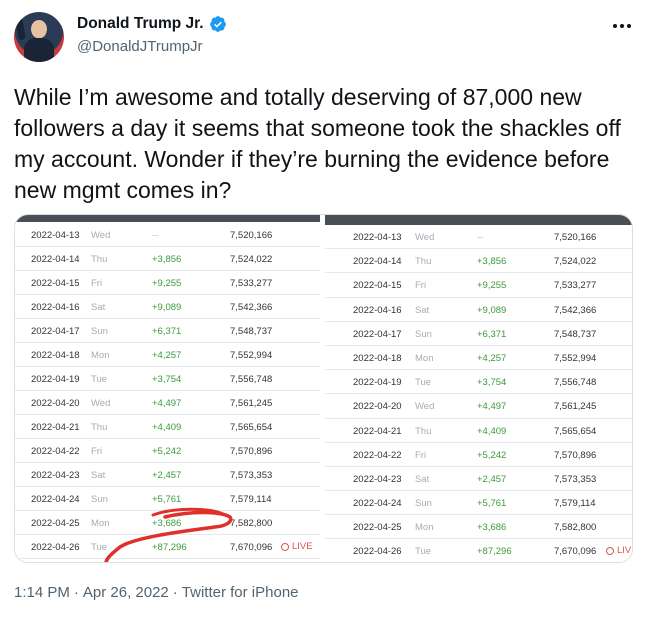 This screenshot has width=650, height=618. Describe the element at coordinates (55, 427) in the screenshot. I see `row-date: 2022-04-21` at that location.